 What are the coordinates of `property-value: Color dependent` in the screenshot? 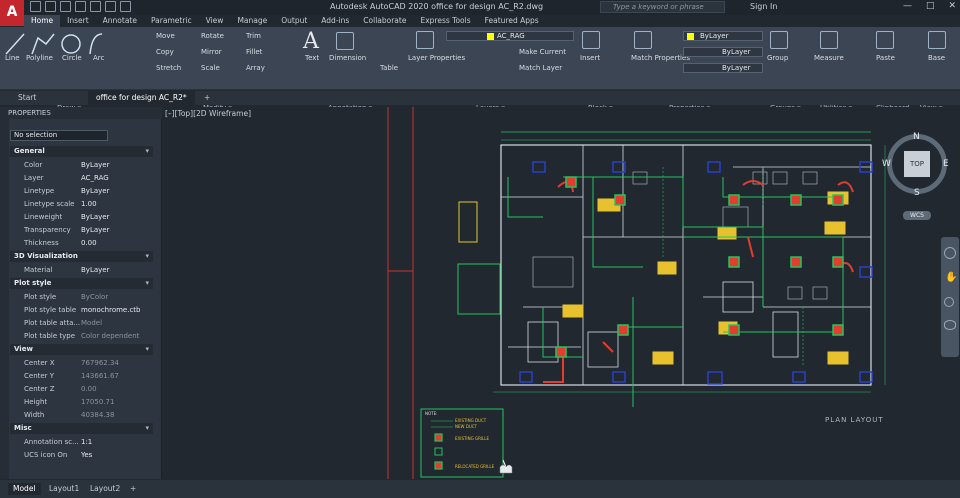 It's located at (110, 336).